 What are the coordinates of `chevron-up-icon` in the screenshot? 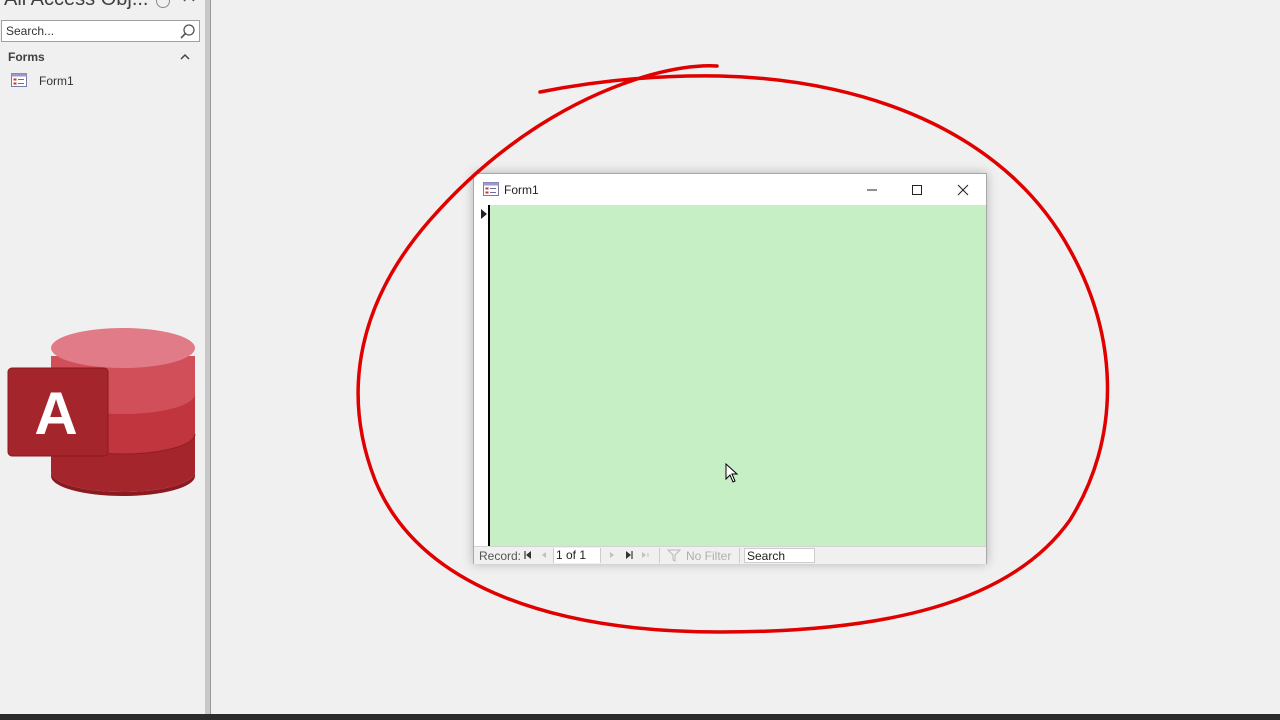 It's located at (185, 57).